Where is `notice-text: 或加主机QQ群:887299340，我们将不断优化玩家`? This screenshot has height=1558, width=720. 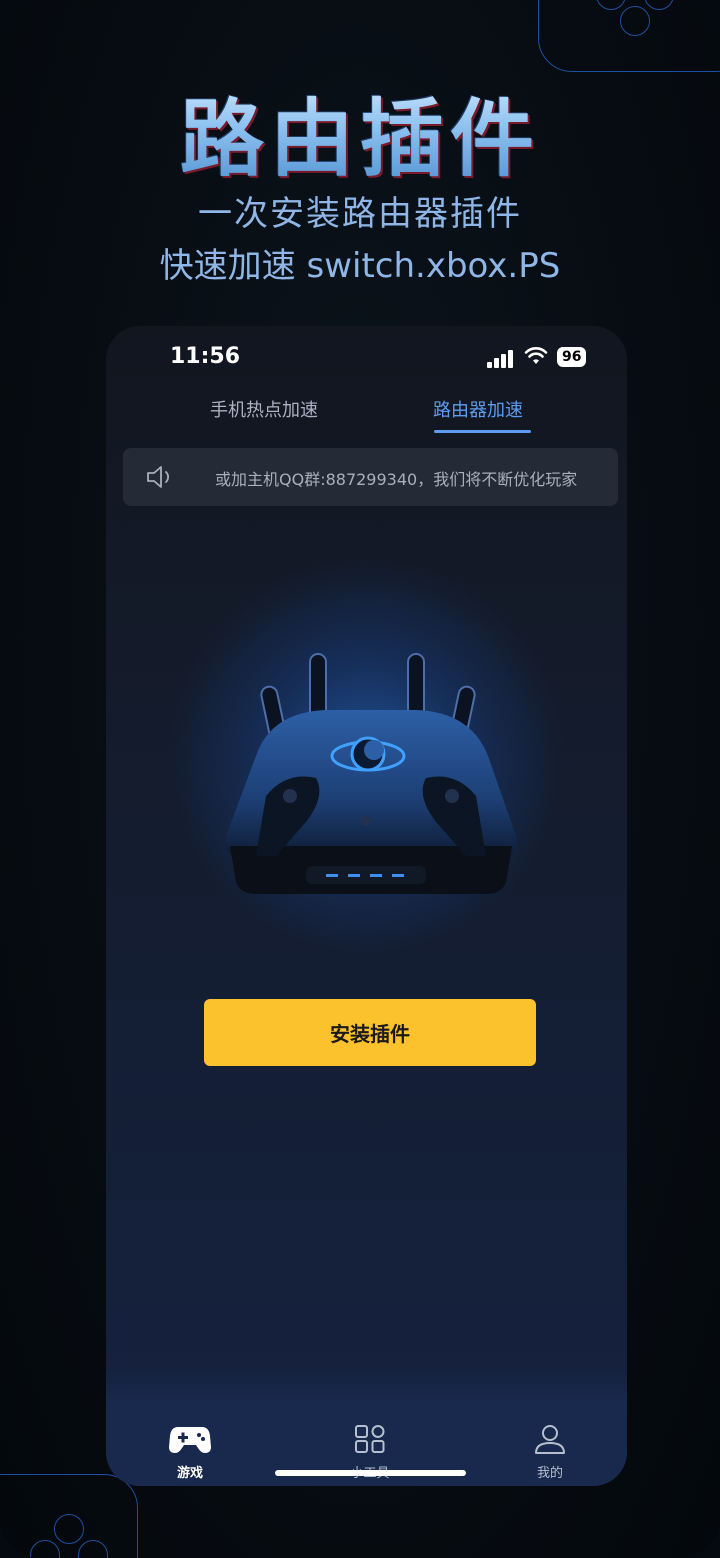 notice-text: 或加主机QQ群:887299340，我们将不断优化玩家 is located at coordinates (396, 479).